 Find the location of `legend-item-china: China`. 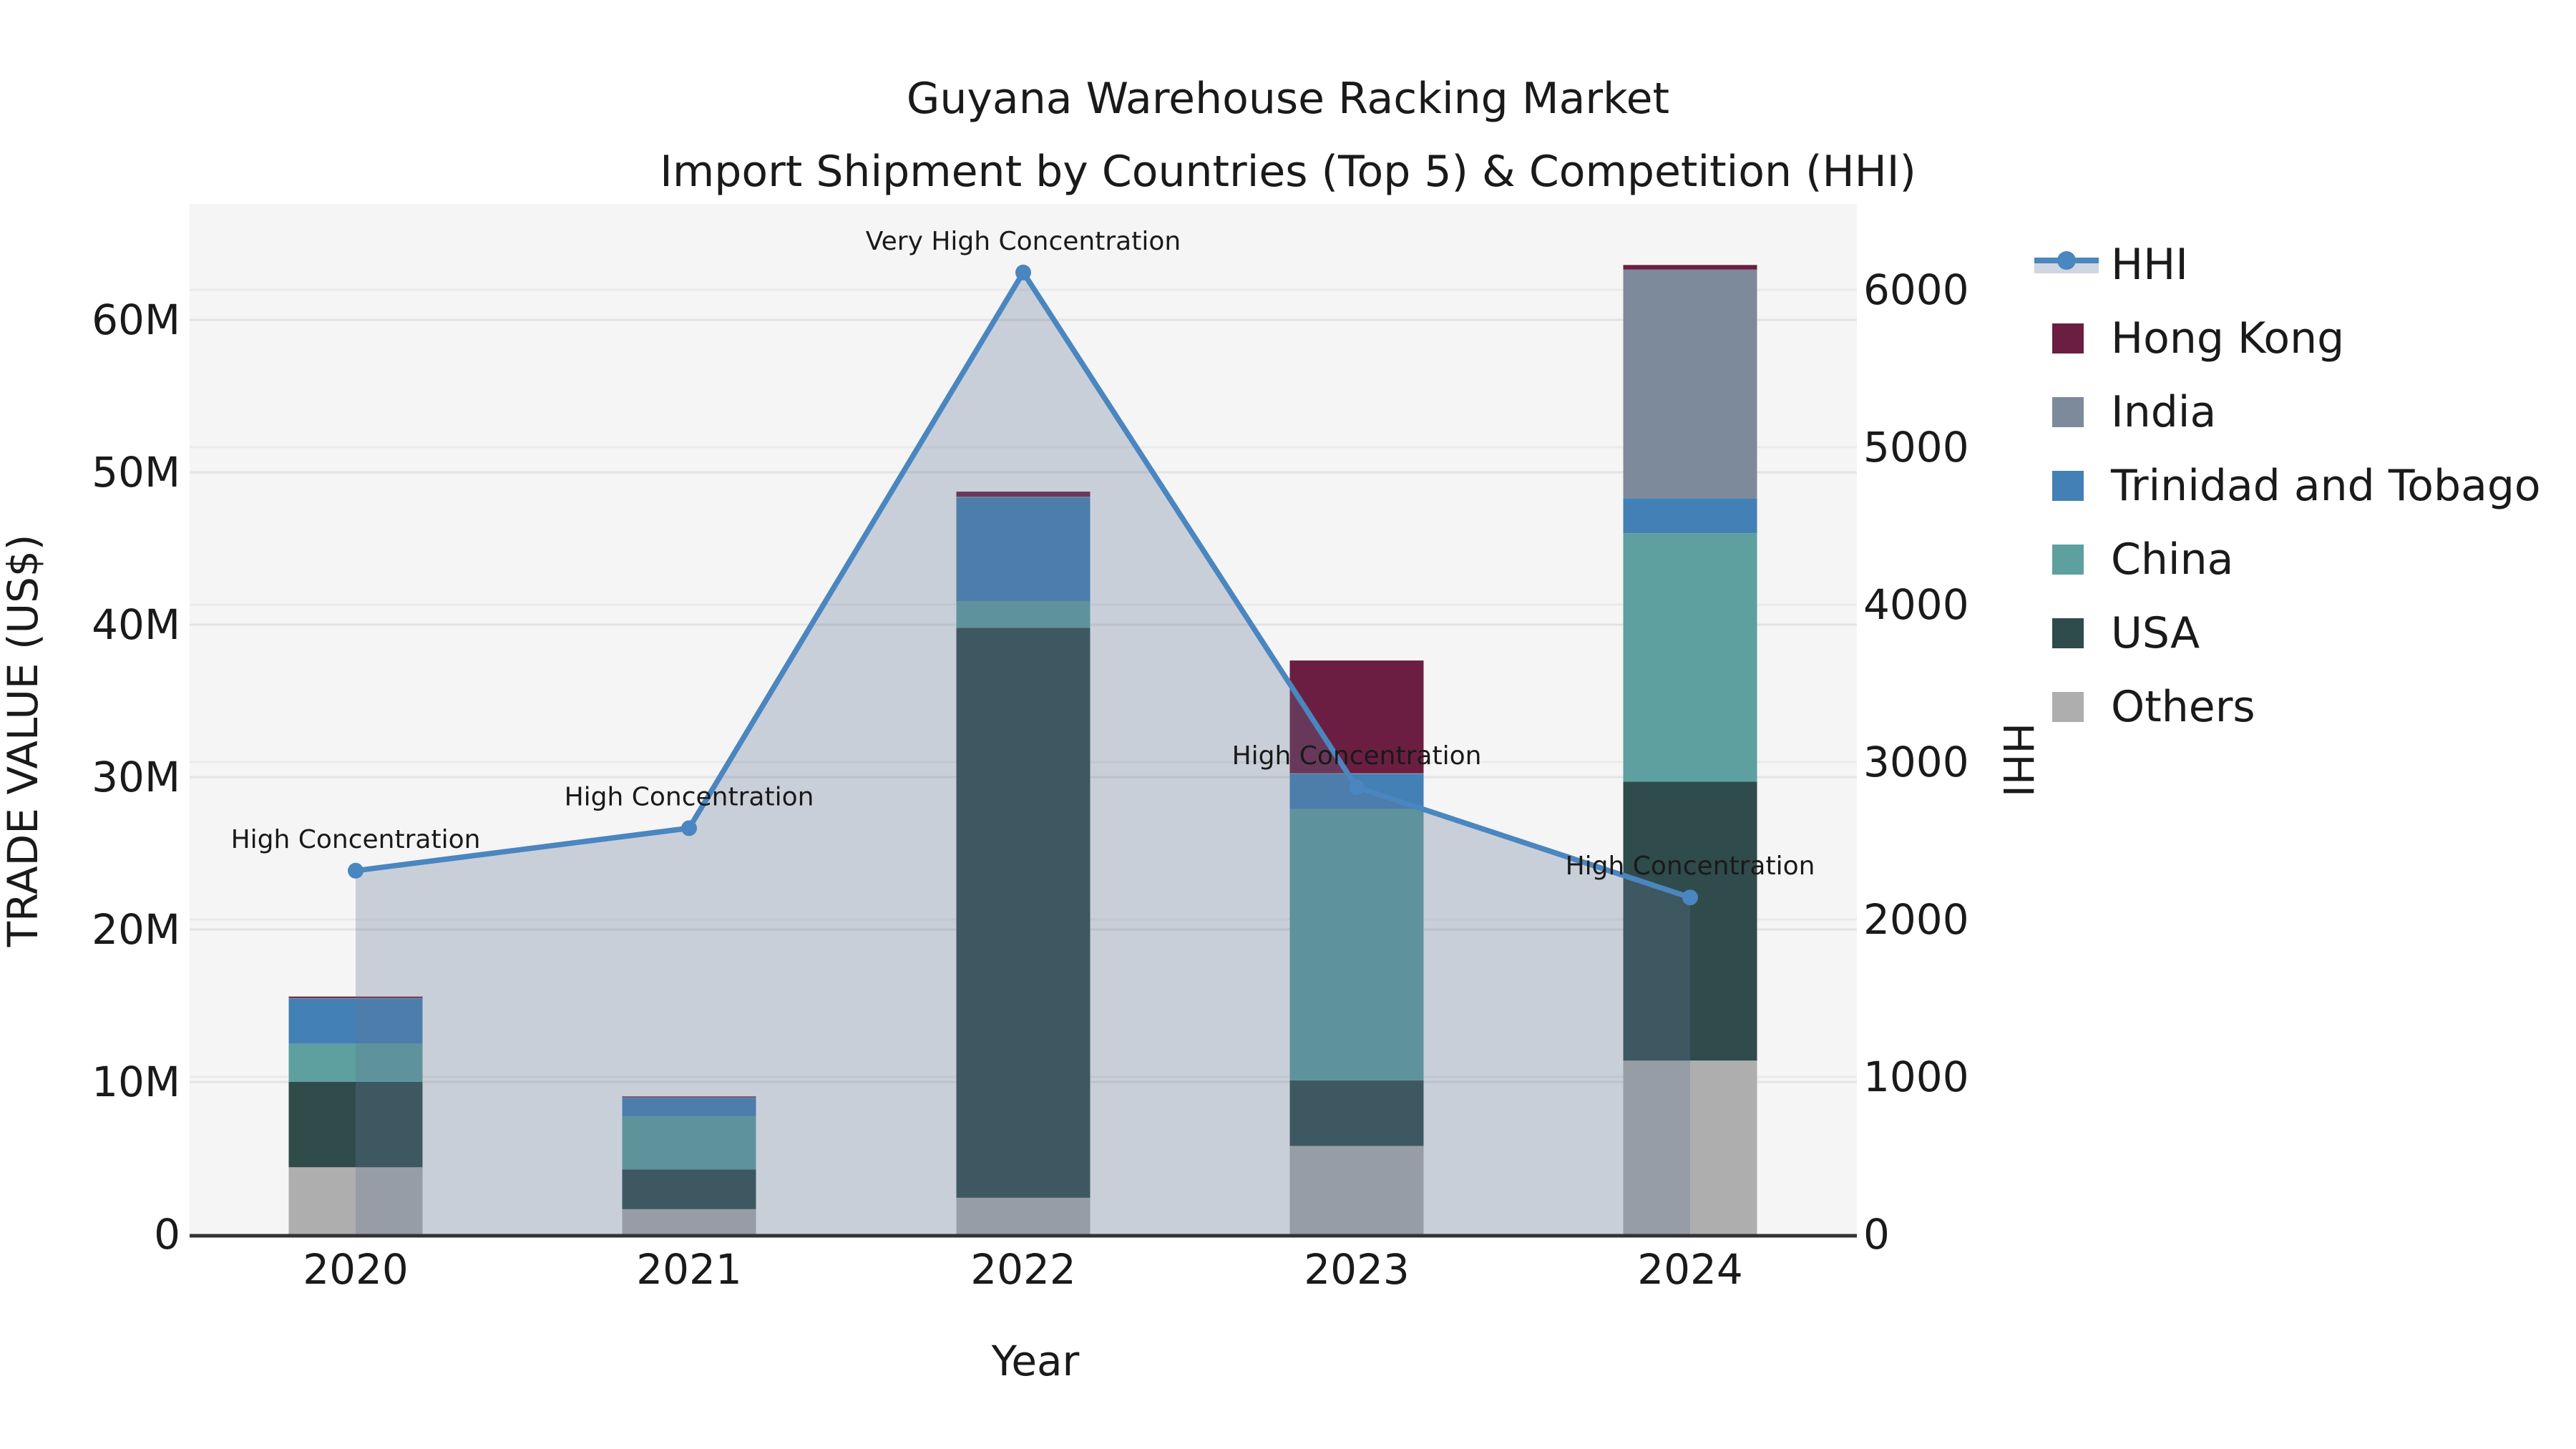

legend-item-china: China is located at coordinates (2142, 560).